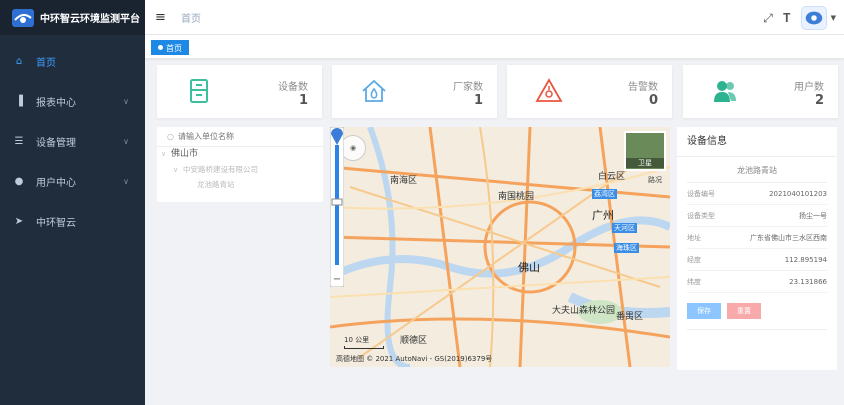  Describe the element at coordinates (798, 194) in the screenshot. I see `info-value: 2021040101203` at that location.